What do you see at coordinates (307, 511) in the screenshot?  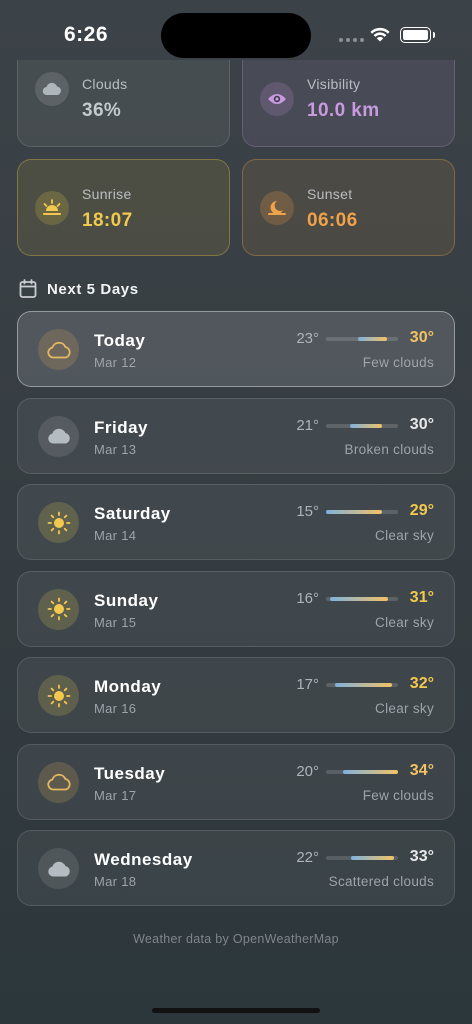 I see `low-temp: 15°` at bounding box center [307, 511].